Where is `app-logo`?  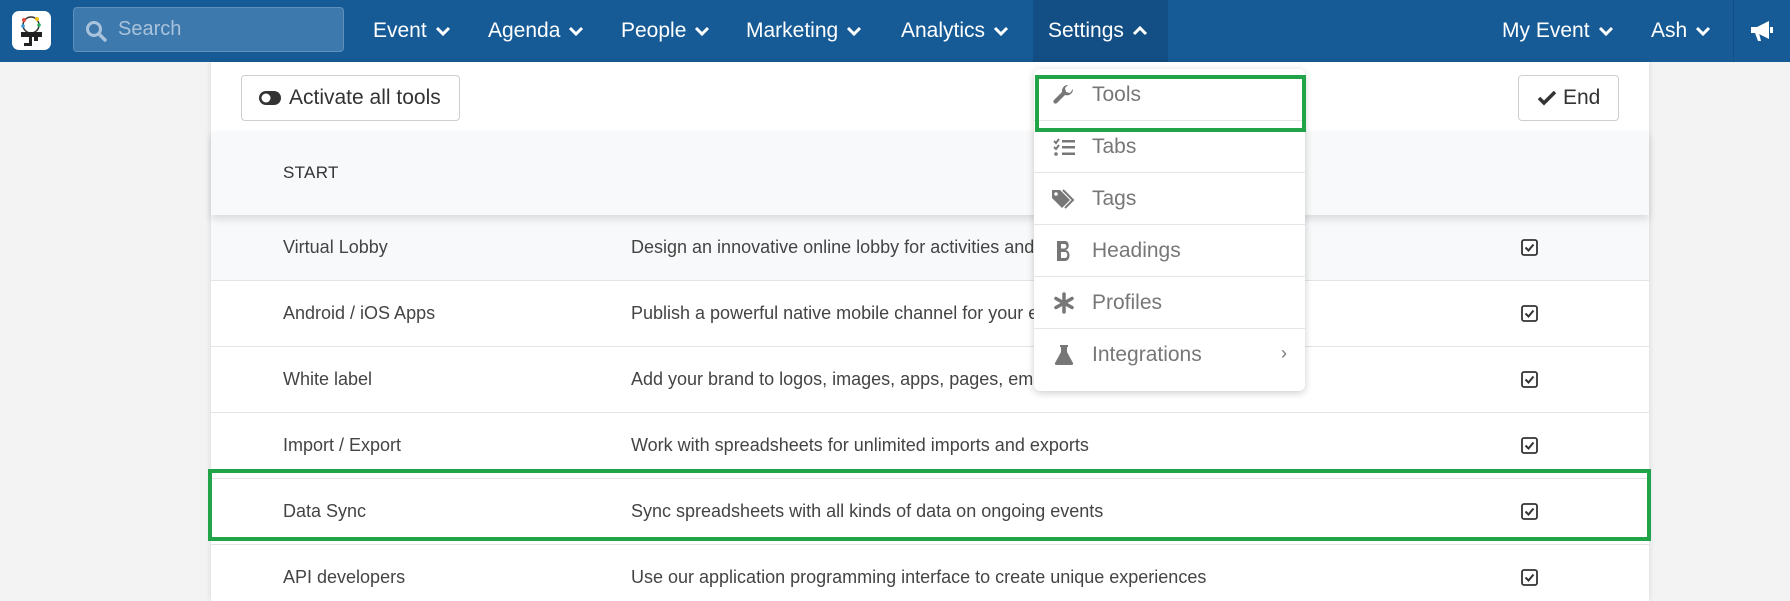
app-logo is located at coordinates (31, 30).